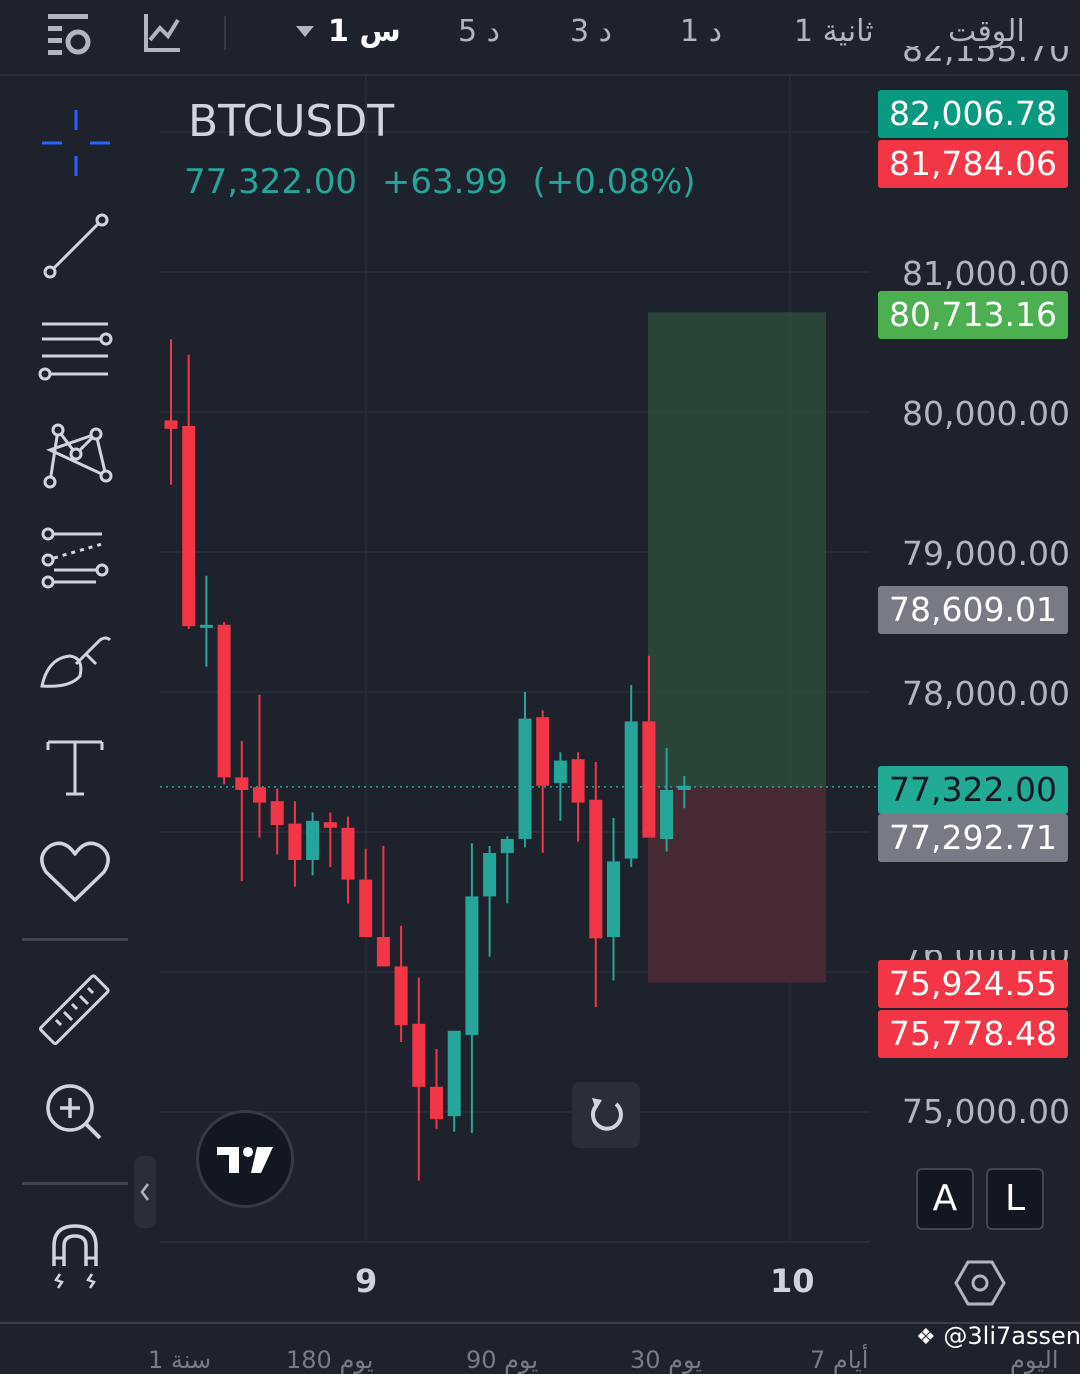 The width and height of the screenshot is (1080, 1374). I want to click on tab-3-minute: 3 د, so click(591, 31).